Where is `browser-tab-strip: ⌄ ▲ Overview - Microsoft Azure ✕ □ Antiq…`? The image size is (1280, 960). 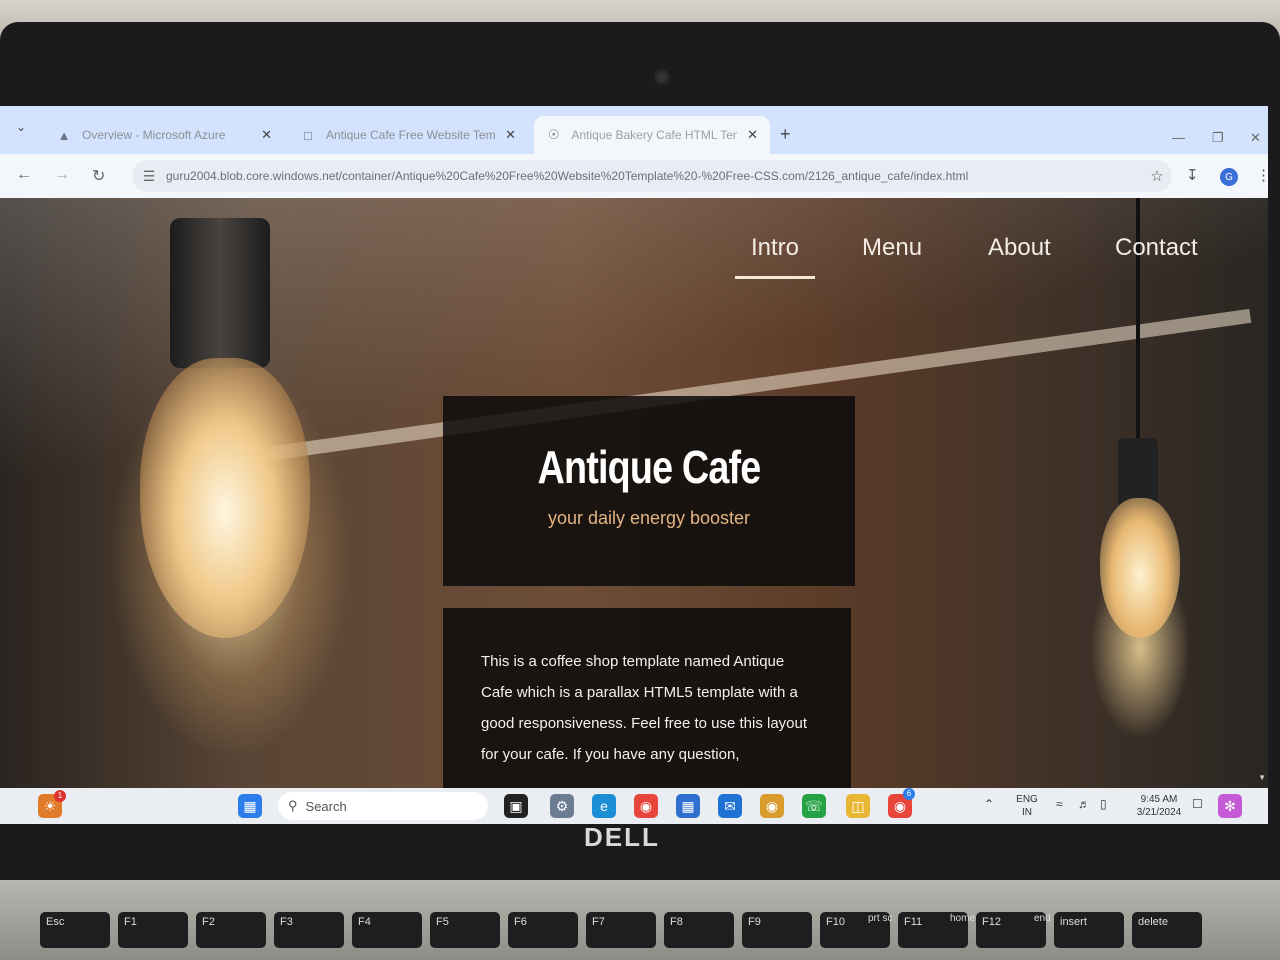 browser-tab-strip: ⌄ ▲ Overview - Microsoft Azure ✕ □ Antiq… is located at coordinates (634, 130).